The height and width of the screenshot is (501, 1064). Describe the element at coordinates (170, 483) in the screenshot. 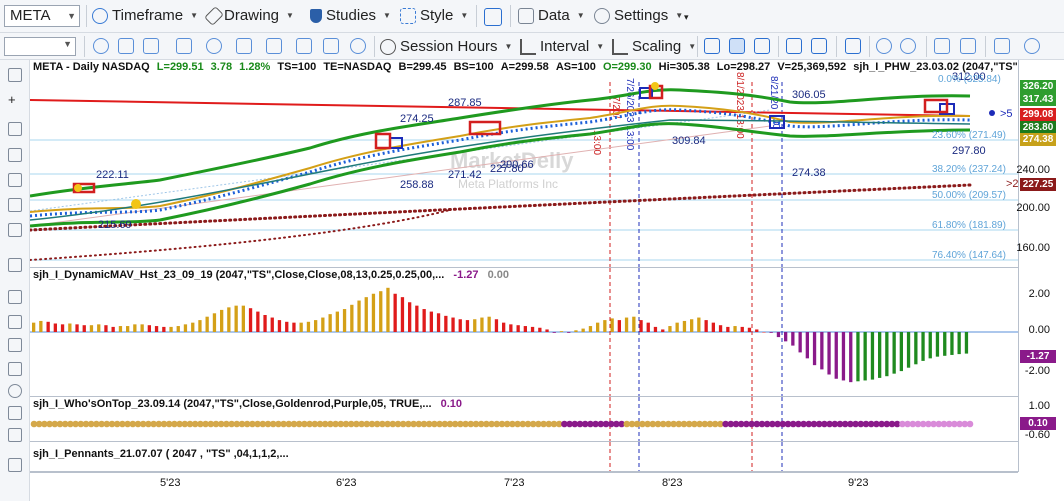

I see `time-label: 5'23` at that location.